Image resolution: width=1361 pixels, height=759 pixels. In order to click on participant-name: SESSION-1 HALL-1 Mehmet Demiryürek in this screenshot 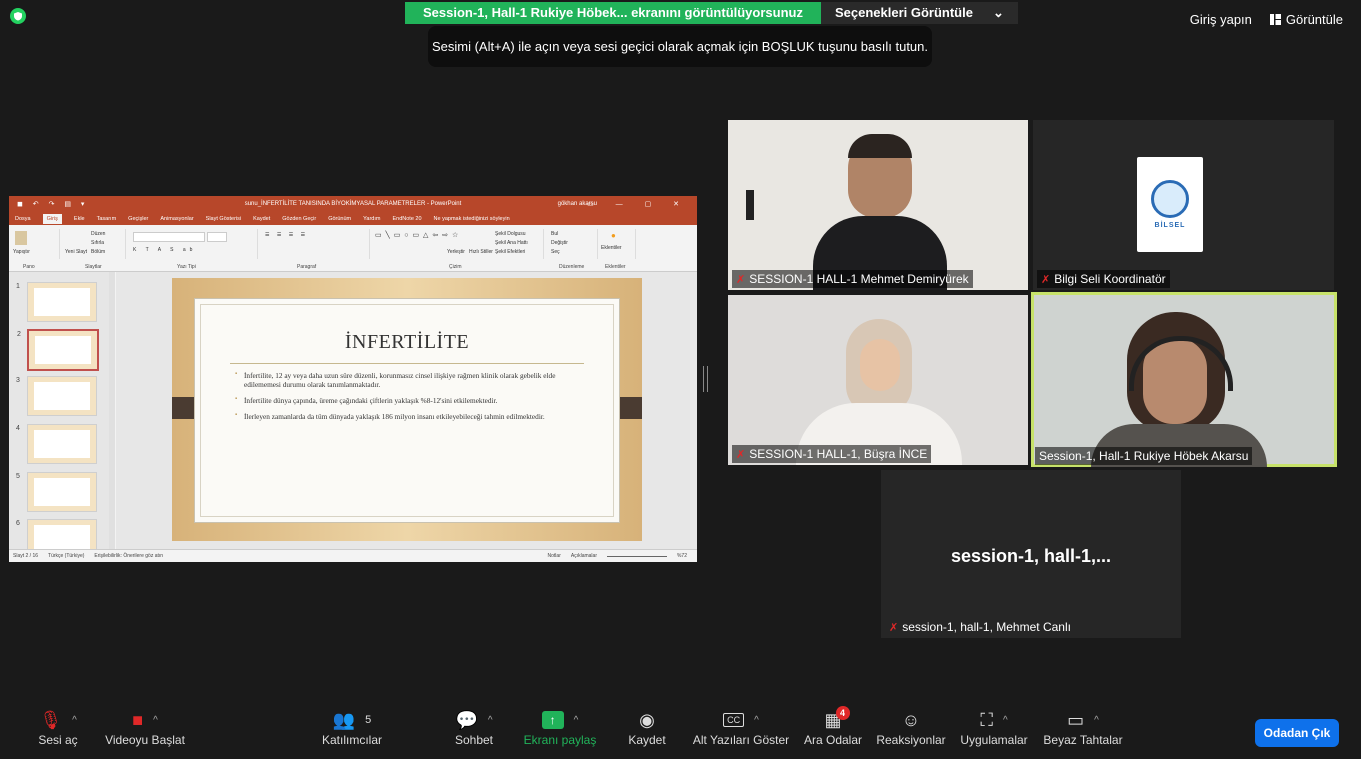, I will do `click(859, 279)`.